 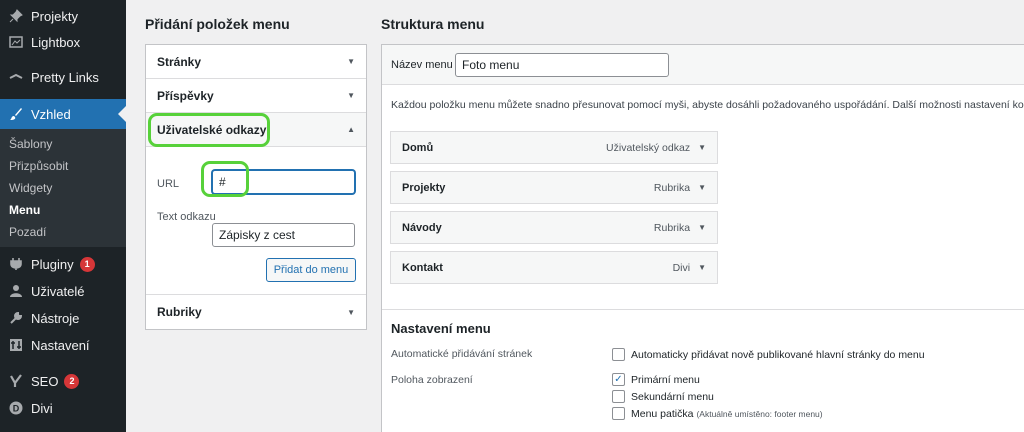 What do you see at coordinates (441, 328) in the screenshot?
I see `menu-settings-heading: Nastavení menu` at bounding box center [441, 328].